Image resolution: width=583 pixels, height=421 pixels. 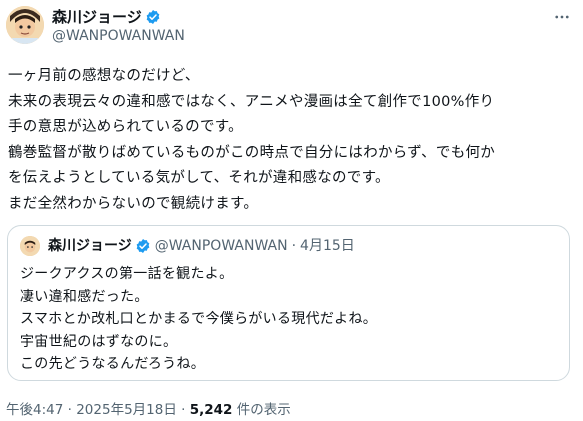 I want to click on quoted-display-name: 森川ジョージ, so click(x=90, y=246).